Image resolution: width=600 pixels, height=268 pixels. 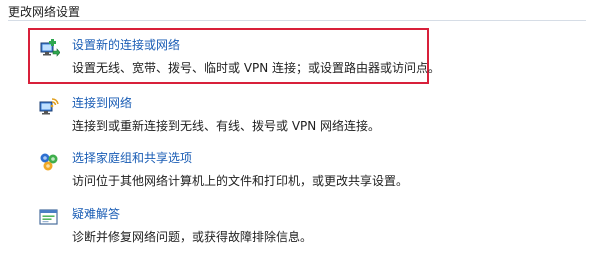 I want to click on section-divider, so click(x=297, y=20).